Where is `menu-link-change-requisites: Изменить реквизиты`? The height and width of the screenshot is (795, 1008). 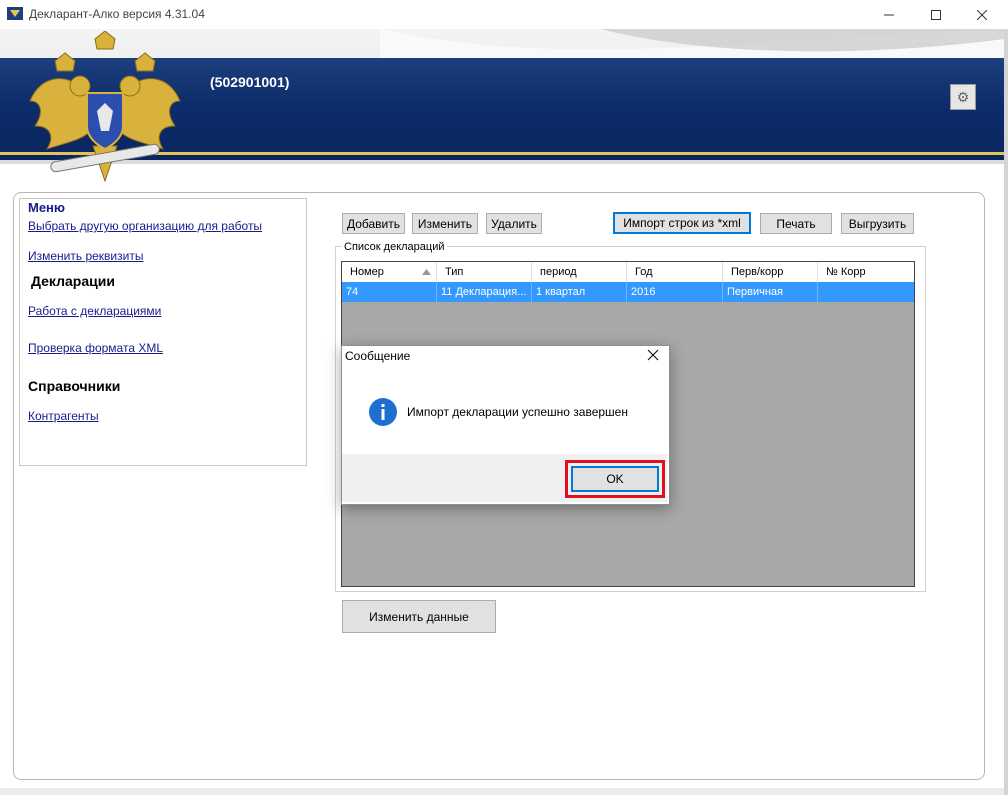
menu-link-change-requisites: Изменить реквизиты is located at coordinates (85, 256).